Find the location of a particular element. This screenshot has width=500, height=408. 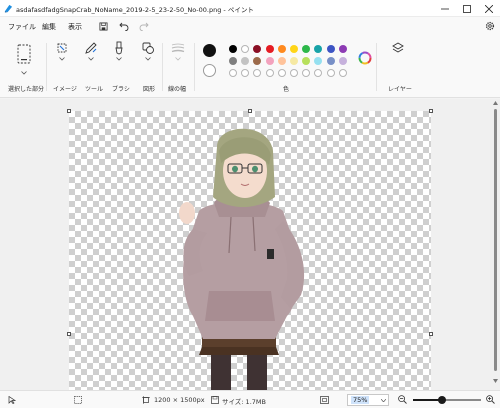

line-width-icon is located at coordinates (178, 48).